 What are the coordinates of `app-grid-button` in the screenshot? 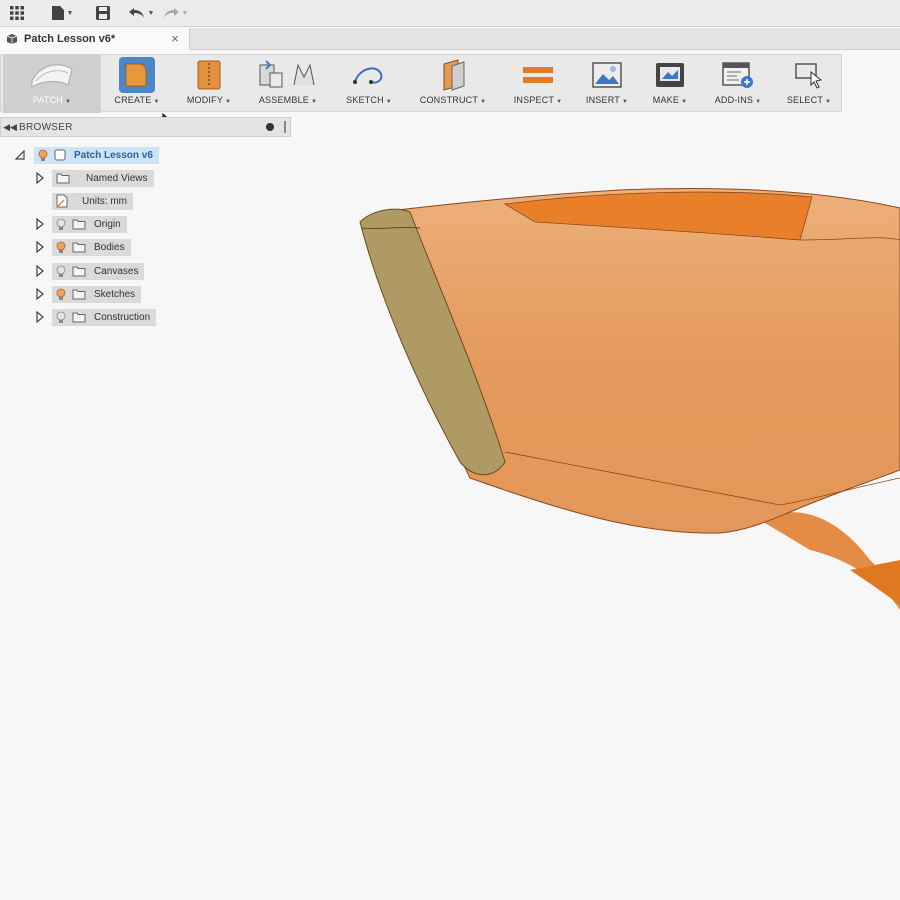 It's located at (17, 13).